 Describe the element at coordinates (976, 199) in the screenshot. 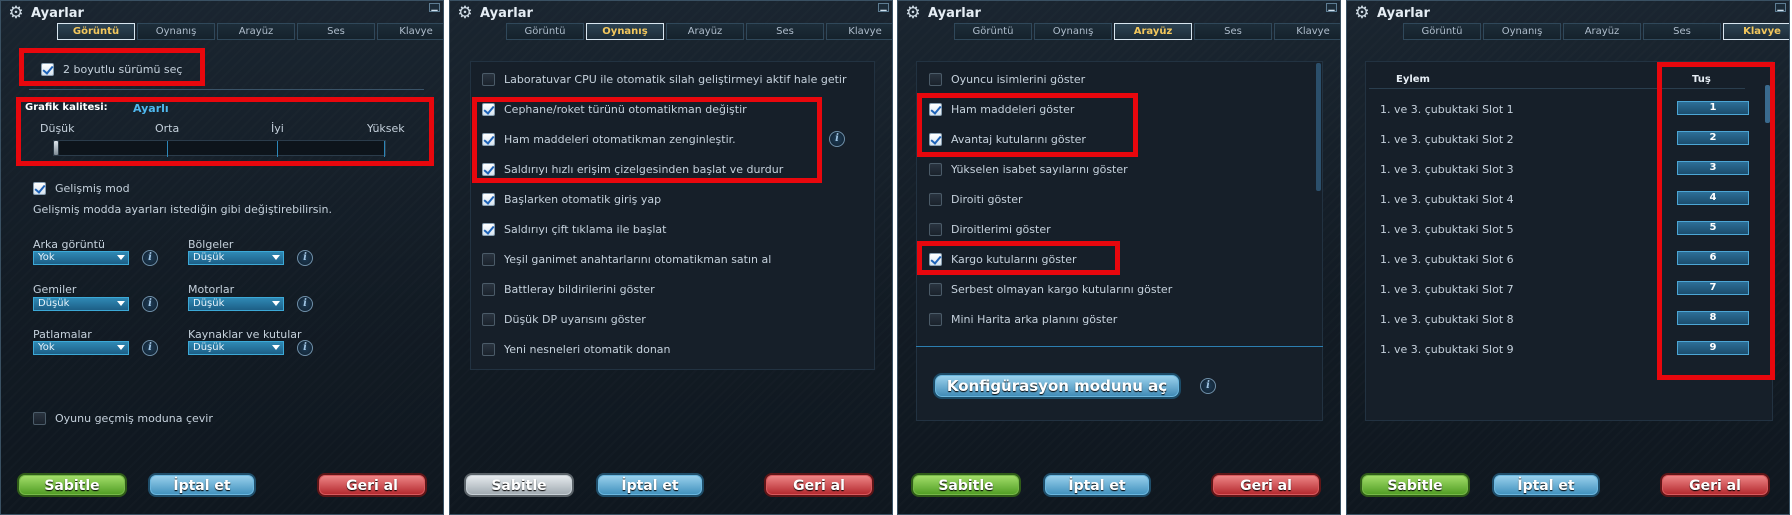

I see `option-row: Diroiti göster` at that location.